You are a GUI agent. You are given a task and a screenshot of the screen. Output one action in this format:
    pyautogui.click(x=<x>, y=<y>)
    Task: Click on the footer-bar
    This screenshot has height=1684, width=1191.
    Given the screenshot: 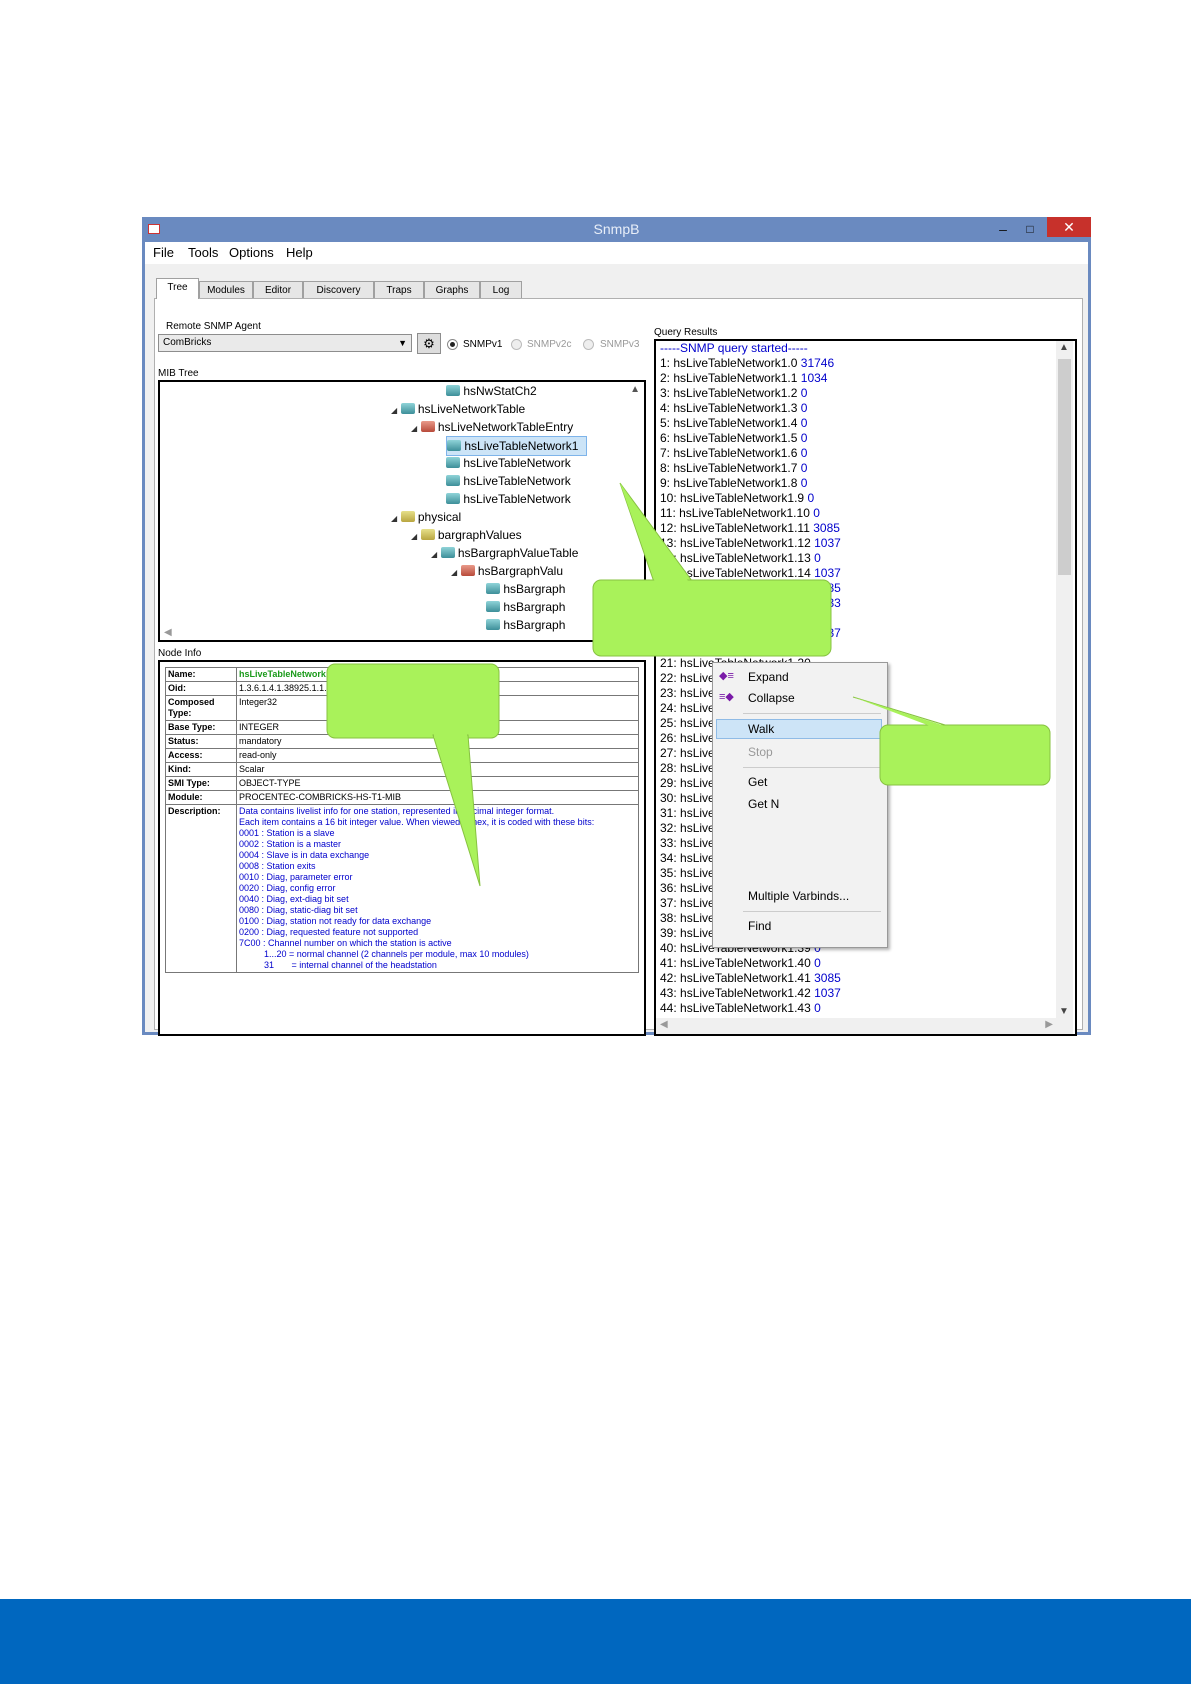 What is the action you would take?
    pyautogui.click(x=595, y=1641)
    